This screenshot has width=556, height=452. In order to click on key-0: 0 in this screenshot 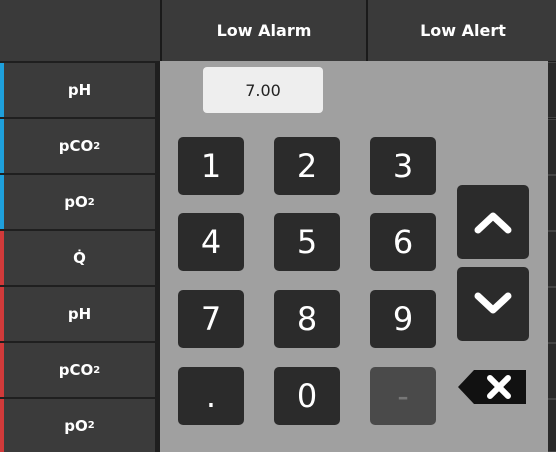, I will do `click(307, 396)`.